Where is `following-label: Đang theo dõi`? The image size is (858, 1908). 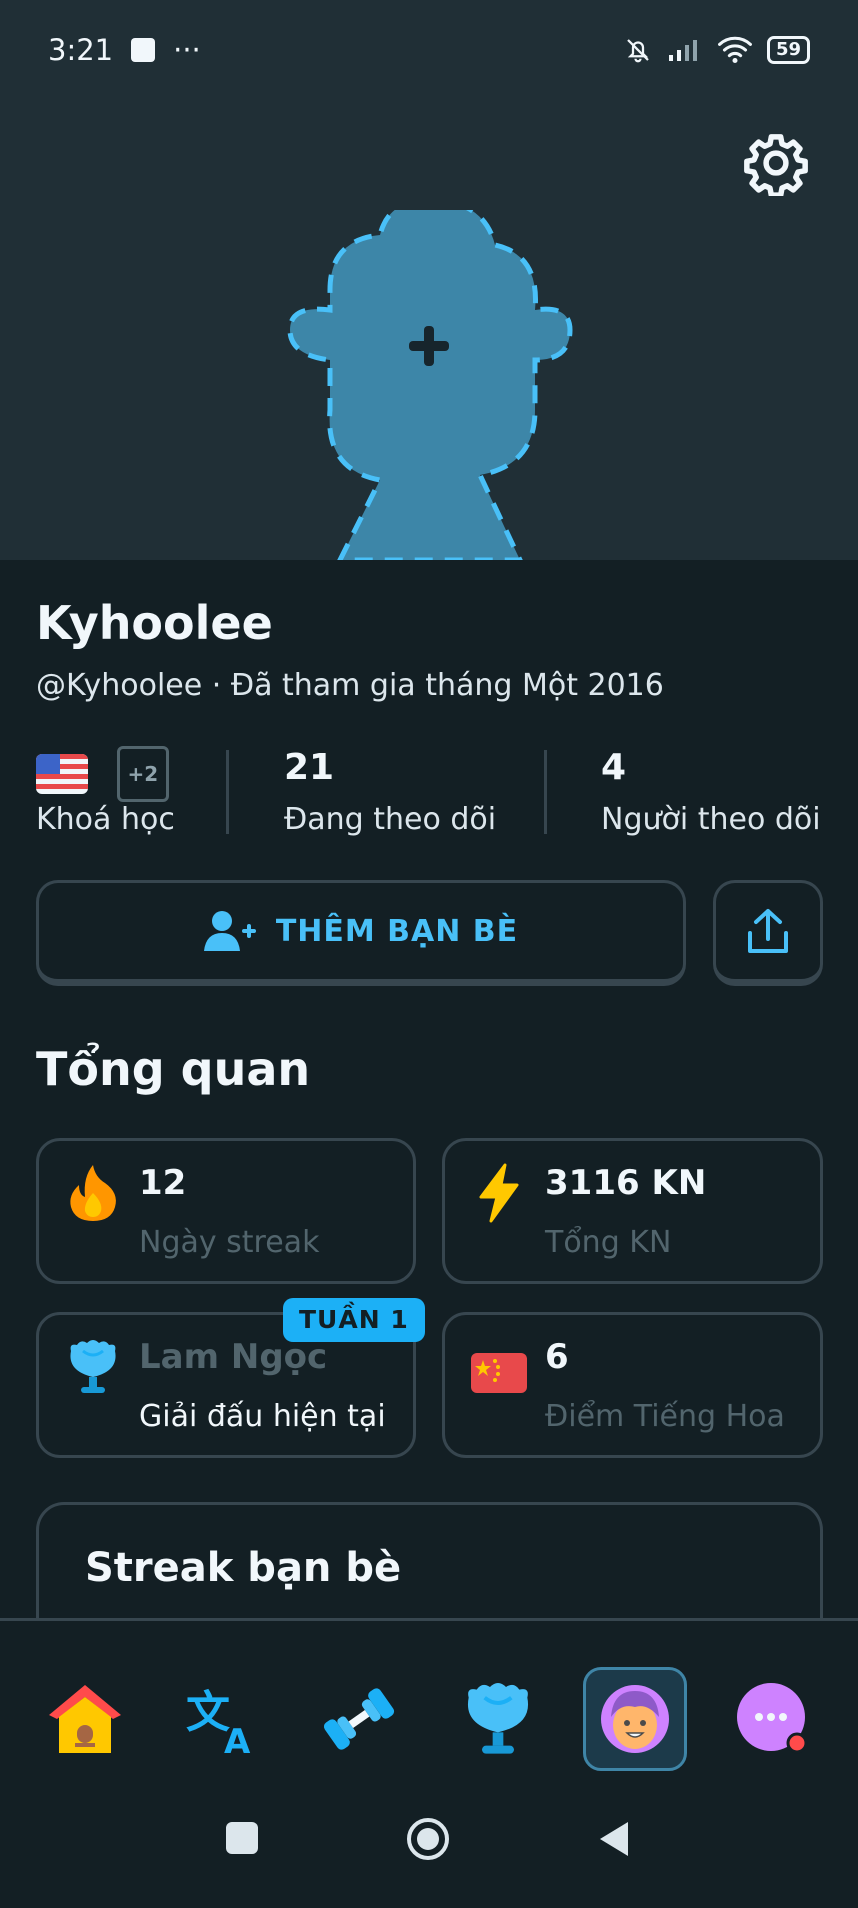 following-label: Đang theo dõi is located at coordinates (390, 819).